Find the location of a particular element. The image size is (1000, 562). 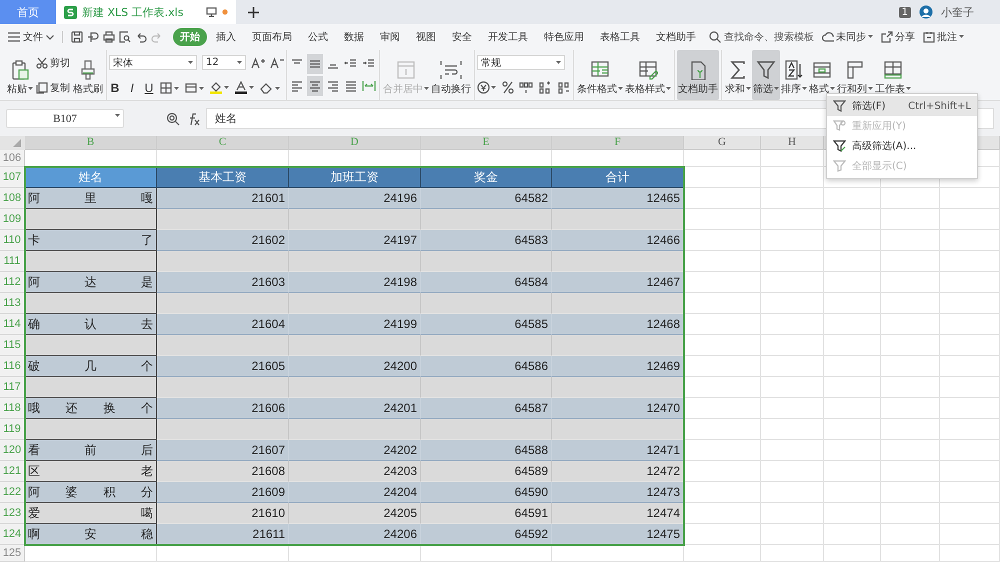

window-count-badge: 1 is located at coordinates (904, 12).